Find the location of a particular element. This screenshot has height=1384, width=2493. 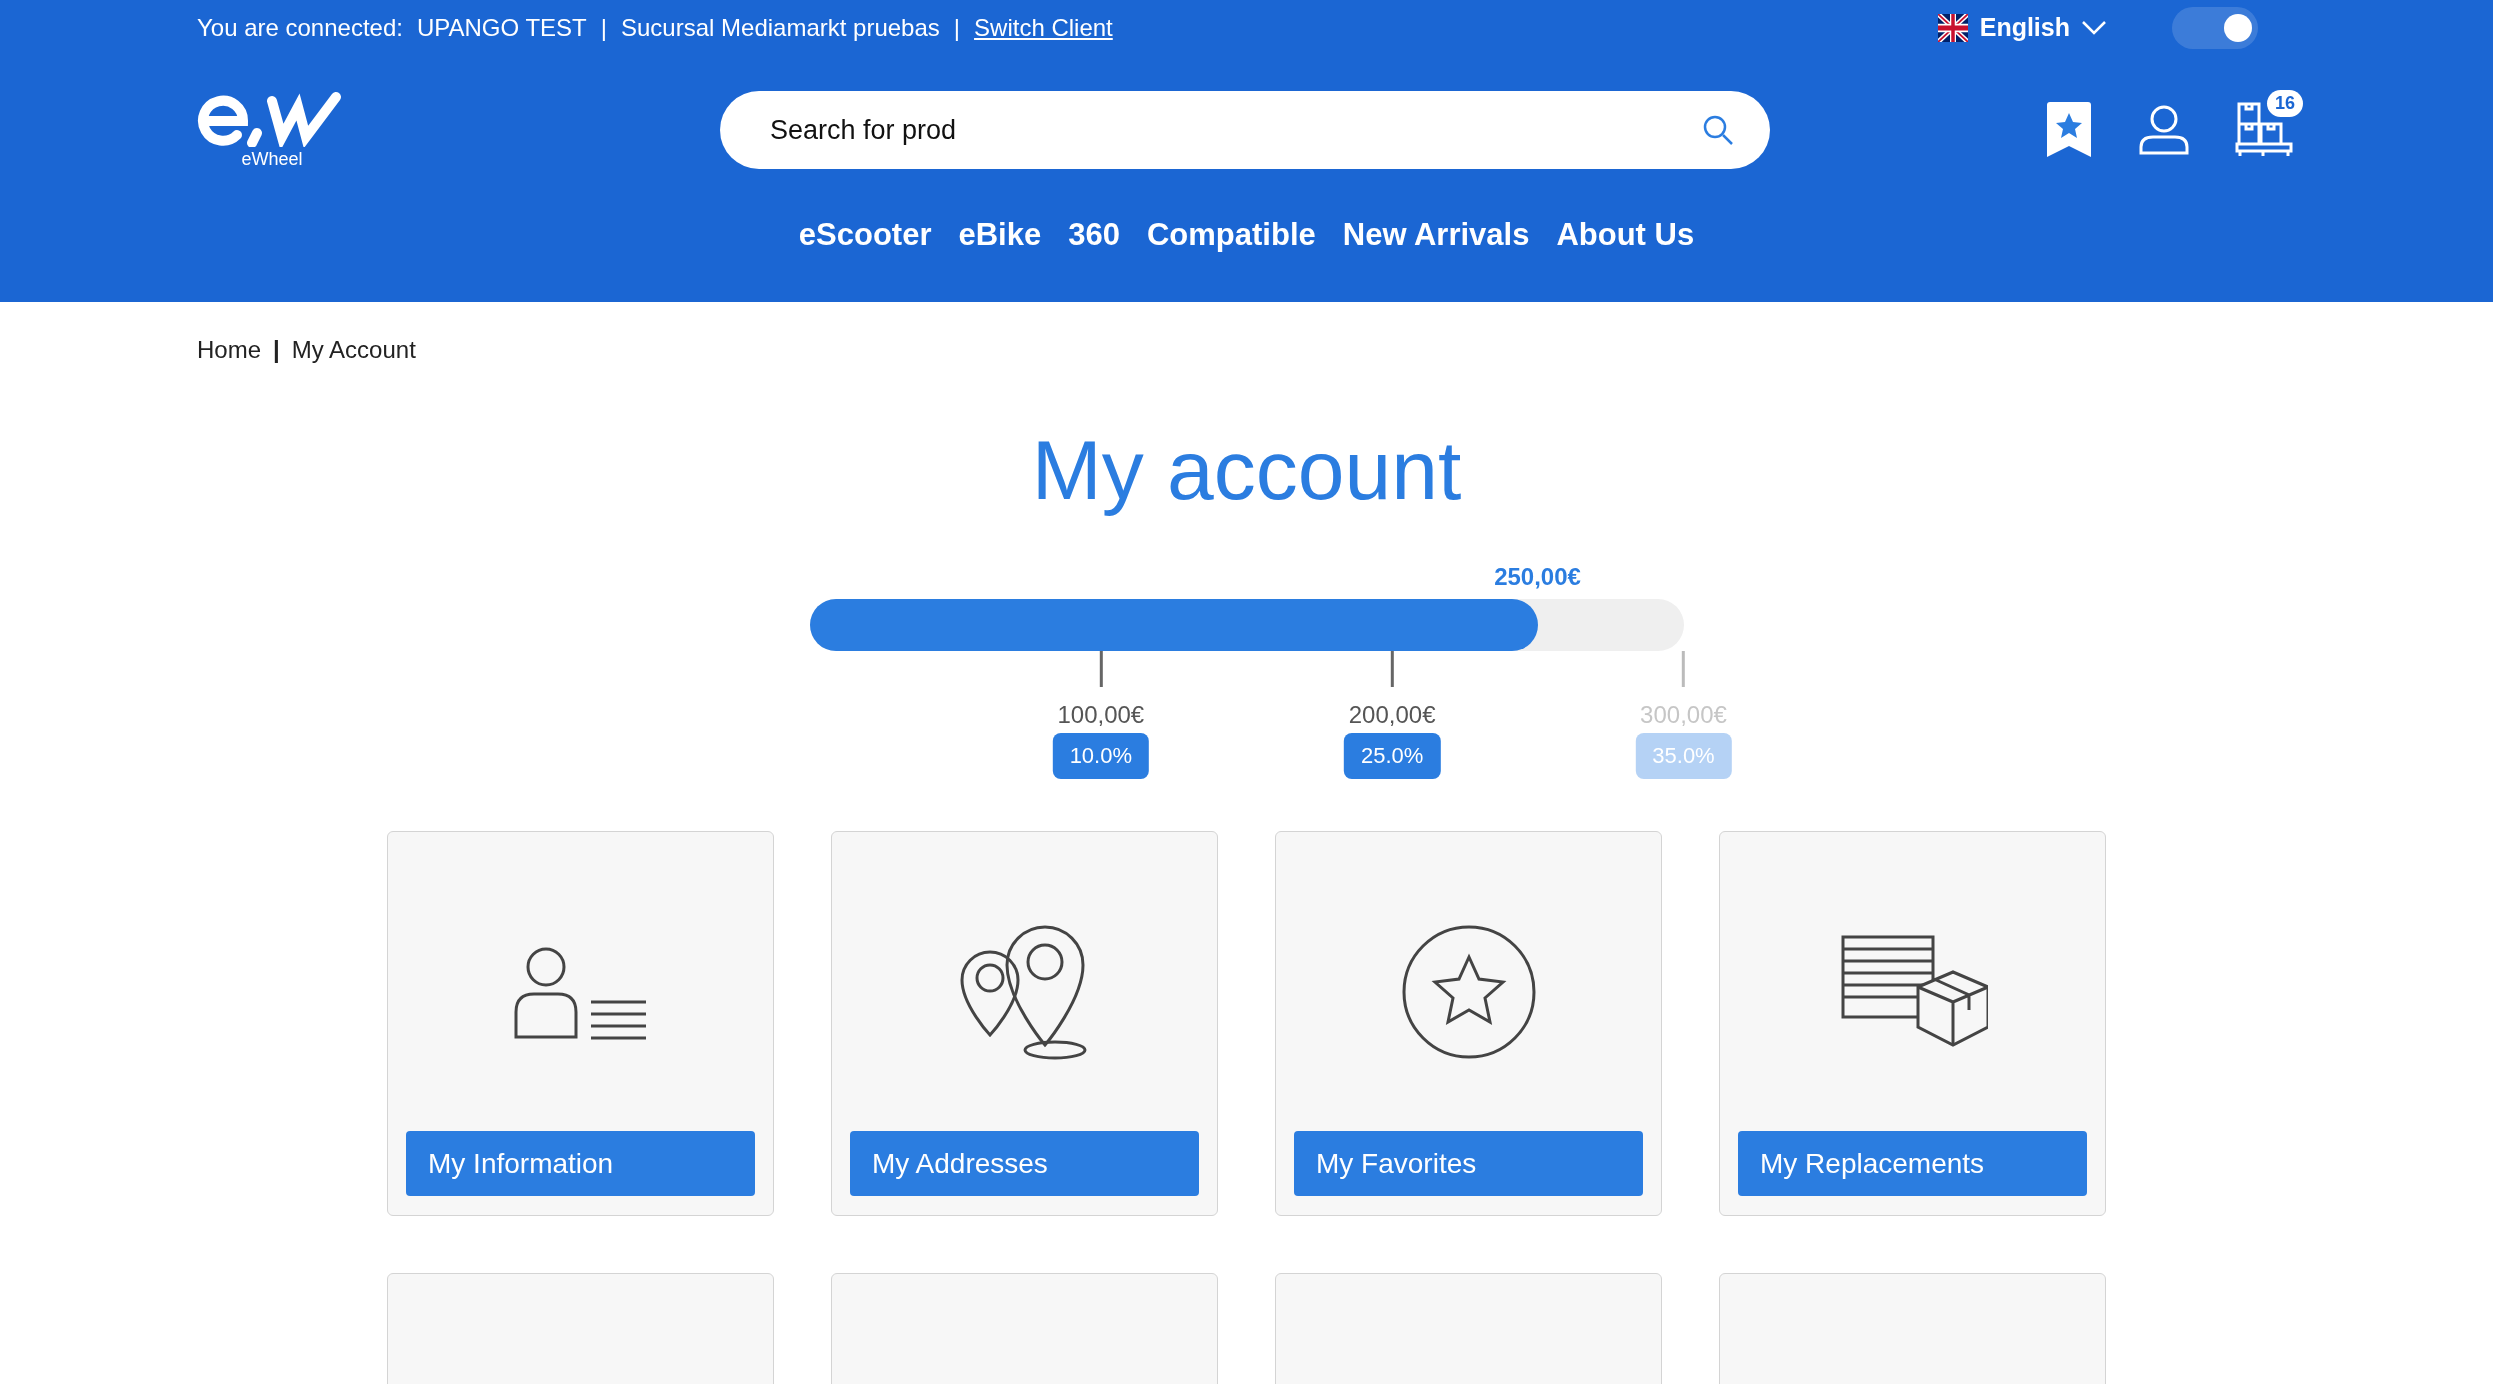

search-field: Search for prod is located at coordinates (1245, 130).